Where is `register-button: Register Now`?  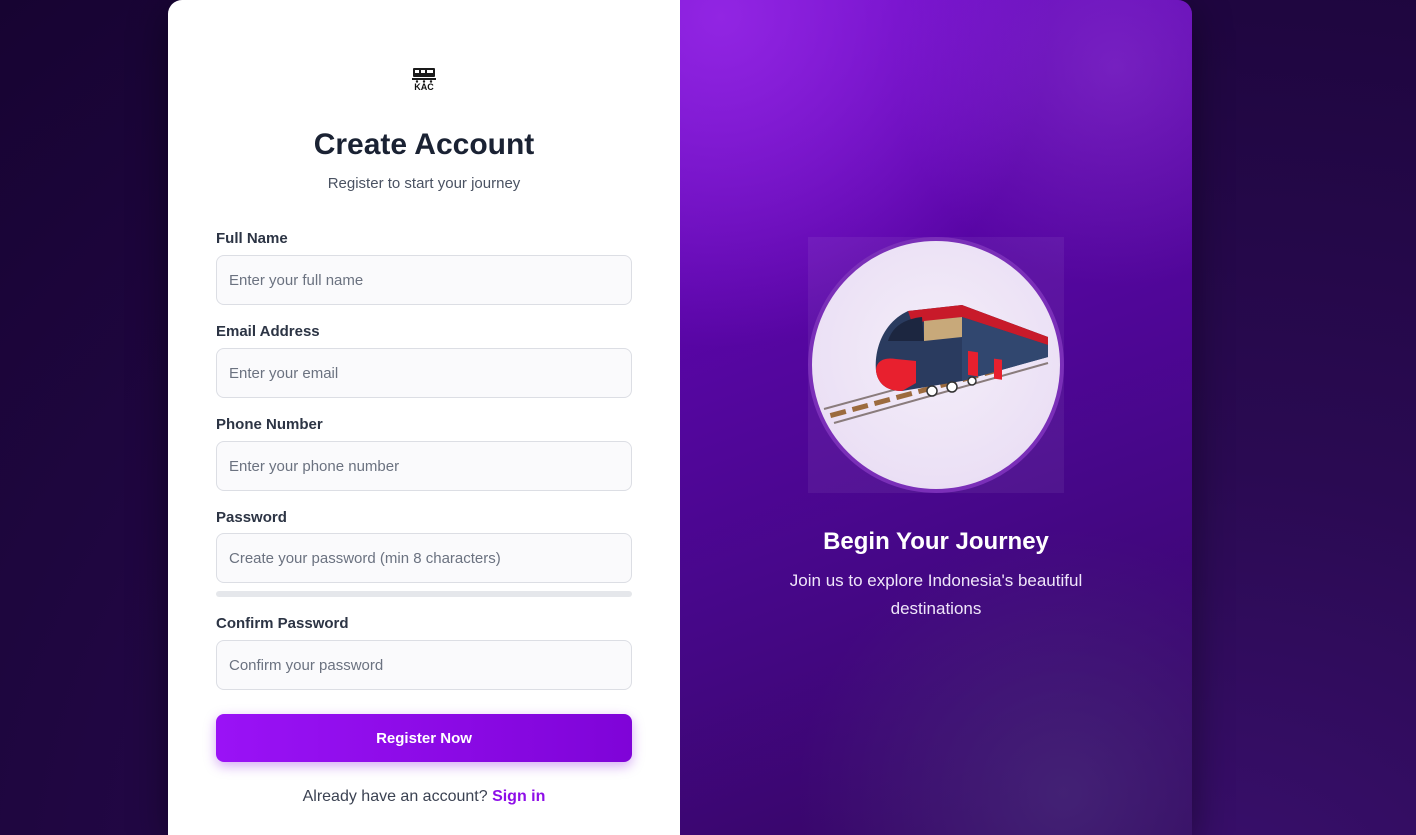
register-button: Register Now is located at coordinates (424, 738).